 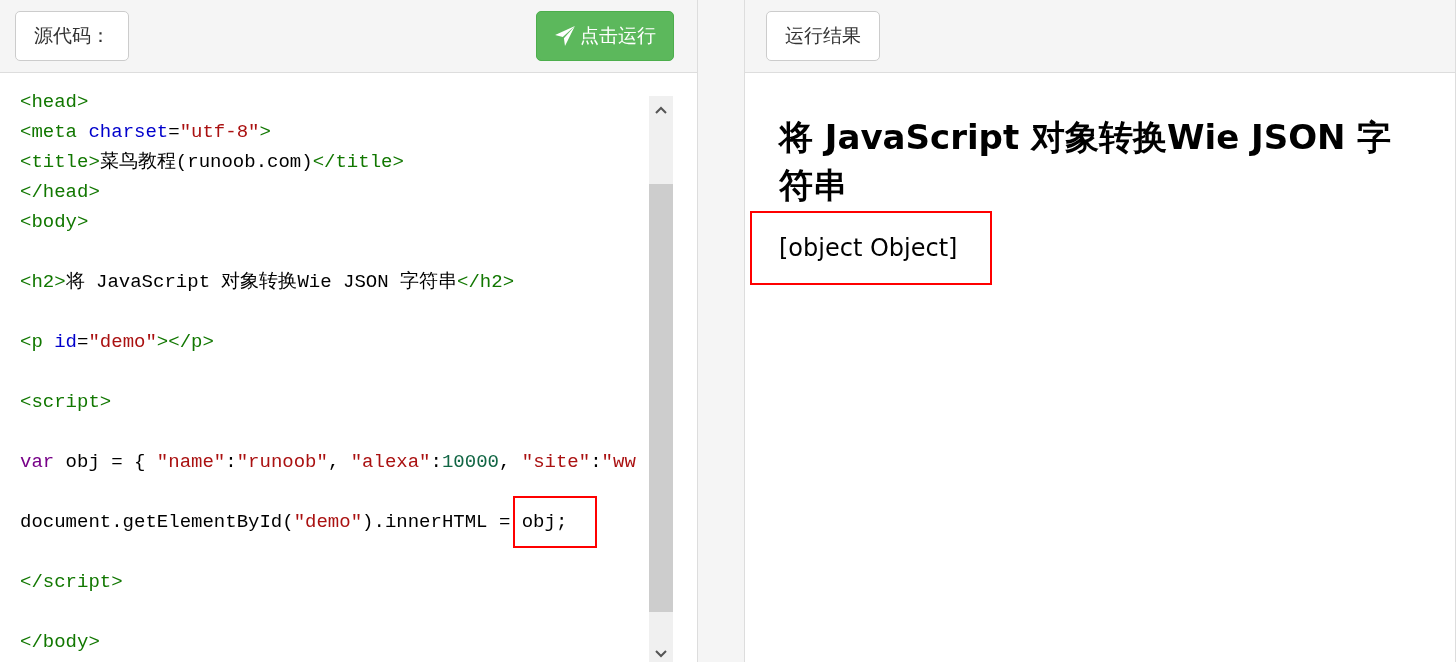 What do you see at coordinates (618, 462) in the screenshot?
I see `code-text: "ww` at bounding box center [618, 462].